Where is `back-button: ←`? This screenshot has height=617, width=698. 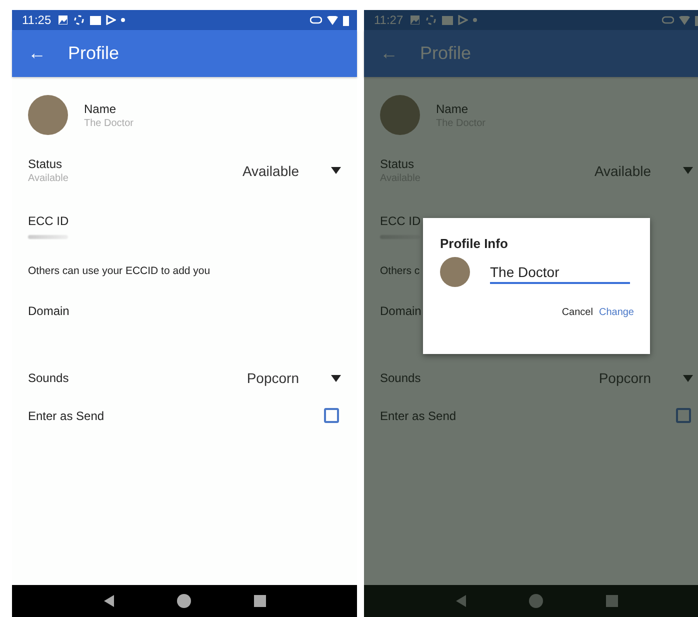
back-button: ← is located at coordinates (37, 53).